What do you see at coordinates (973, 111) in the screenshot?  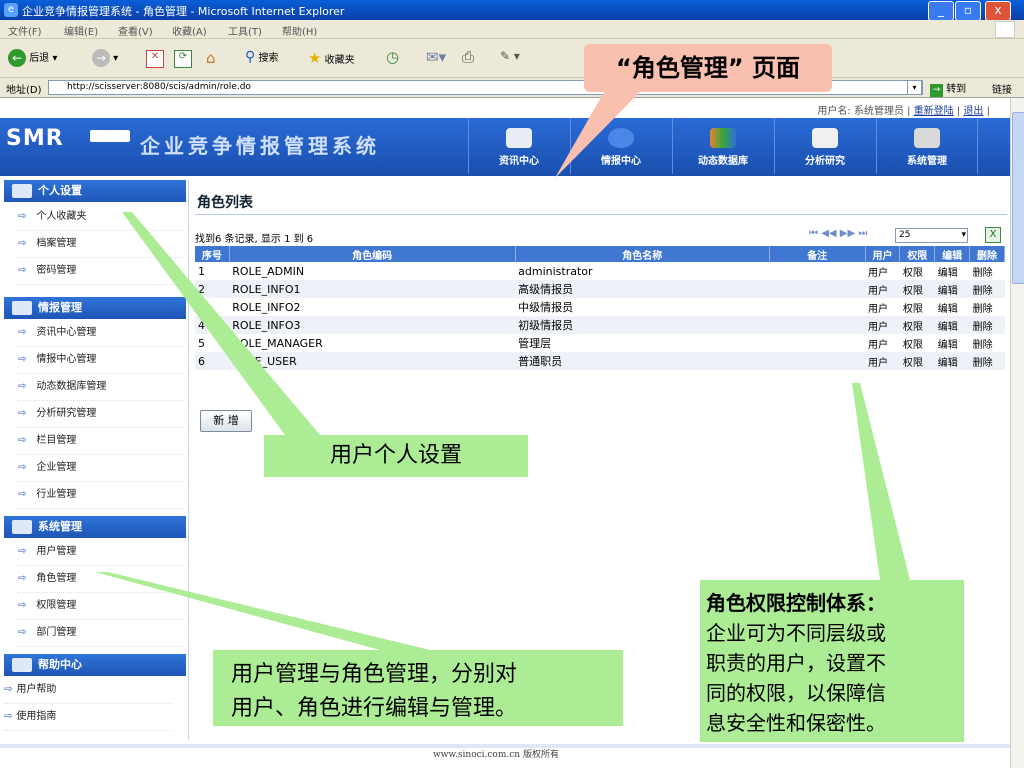 I see `logout-link: 退出` at bounding box center [973, 111].